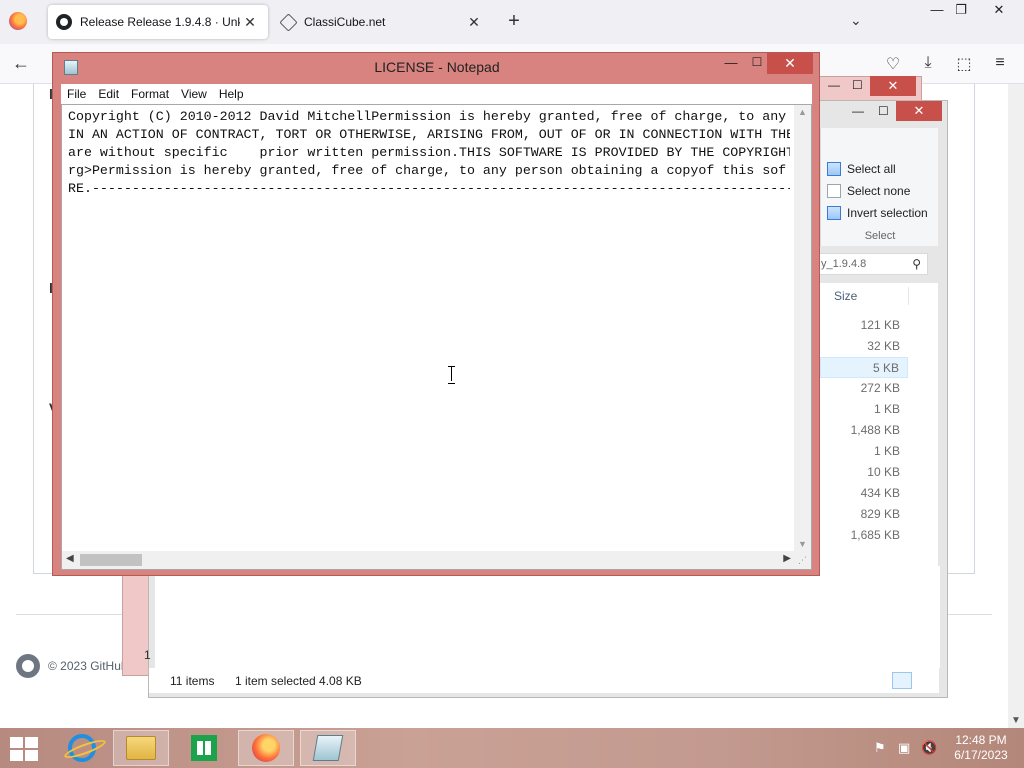 Image resolution: width=1024 pixels, height=768 pixels. What do you see at coordinates (1000, 63) in the screenshot?
I see `hamburger-menu-icon: ≡` at bounding box center [1000, 63].